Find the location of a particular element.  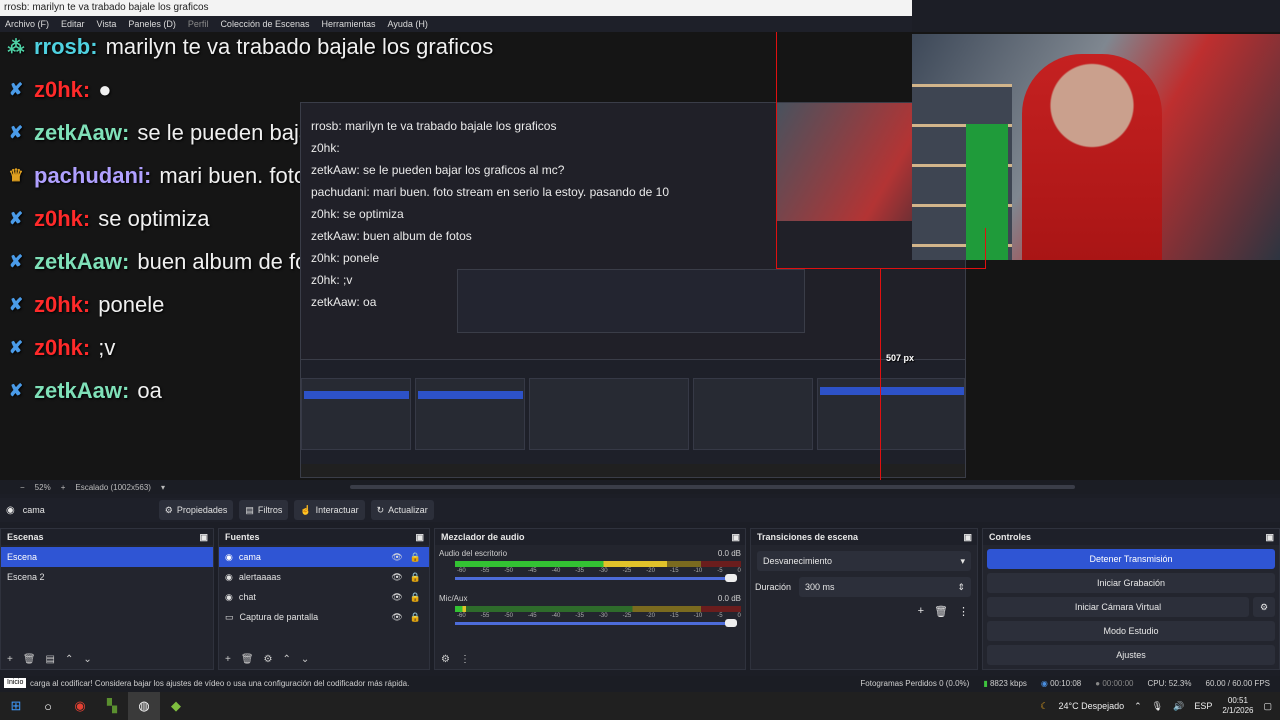

filter-icon: ▤ is located at coordinates (50, 659).